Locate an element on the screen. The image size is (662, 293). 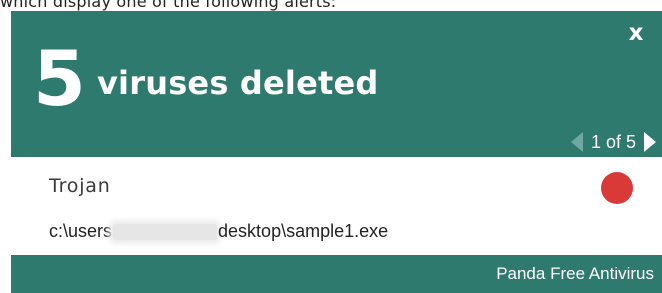
file-path: c:\users desktop\sample1.exe is located at coordinates (218, 231).